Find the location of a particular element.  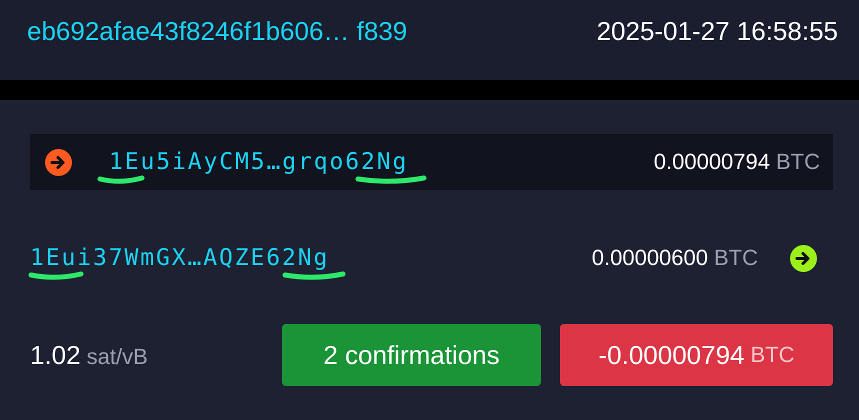

transaction-id-link: eb692afae43f8246f1b606… f839 is located at coordinates (217, 31).